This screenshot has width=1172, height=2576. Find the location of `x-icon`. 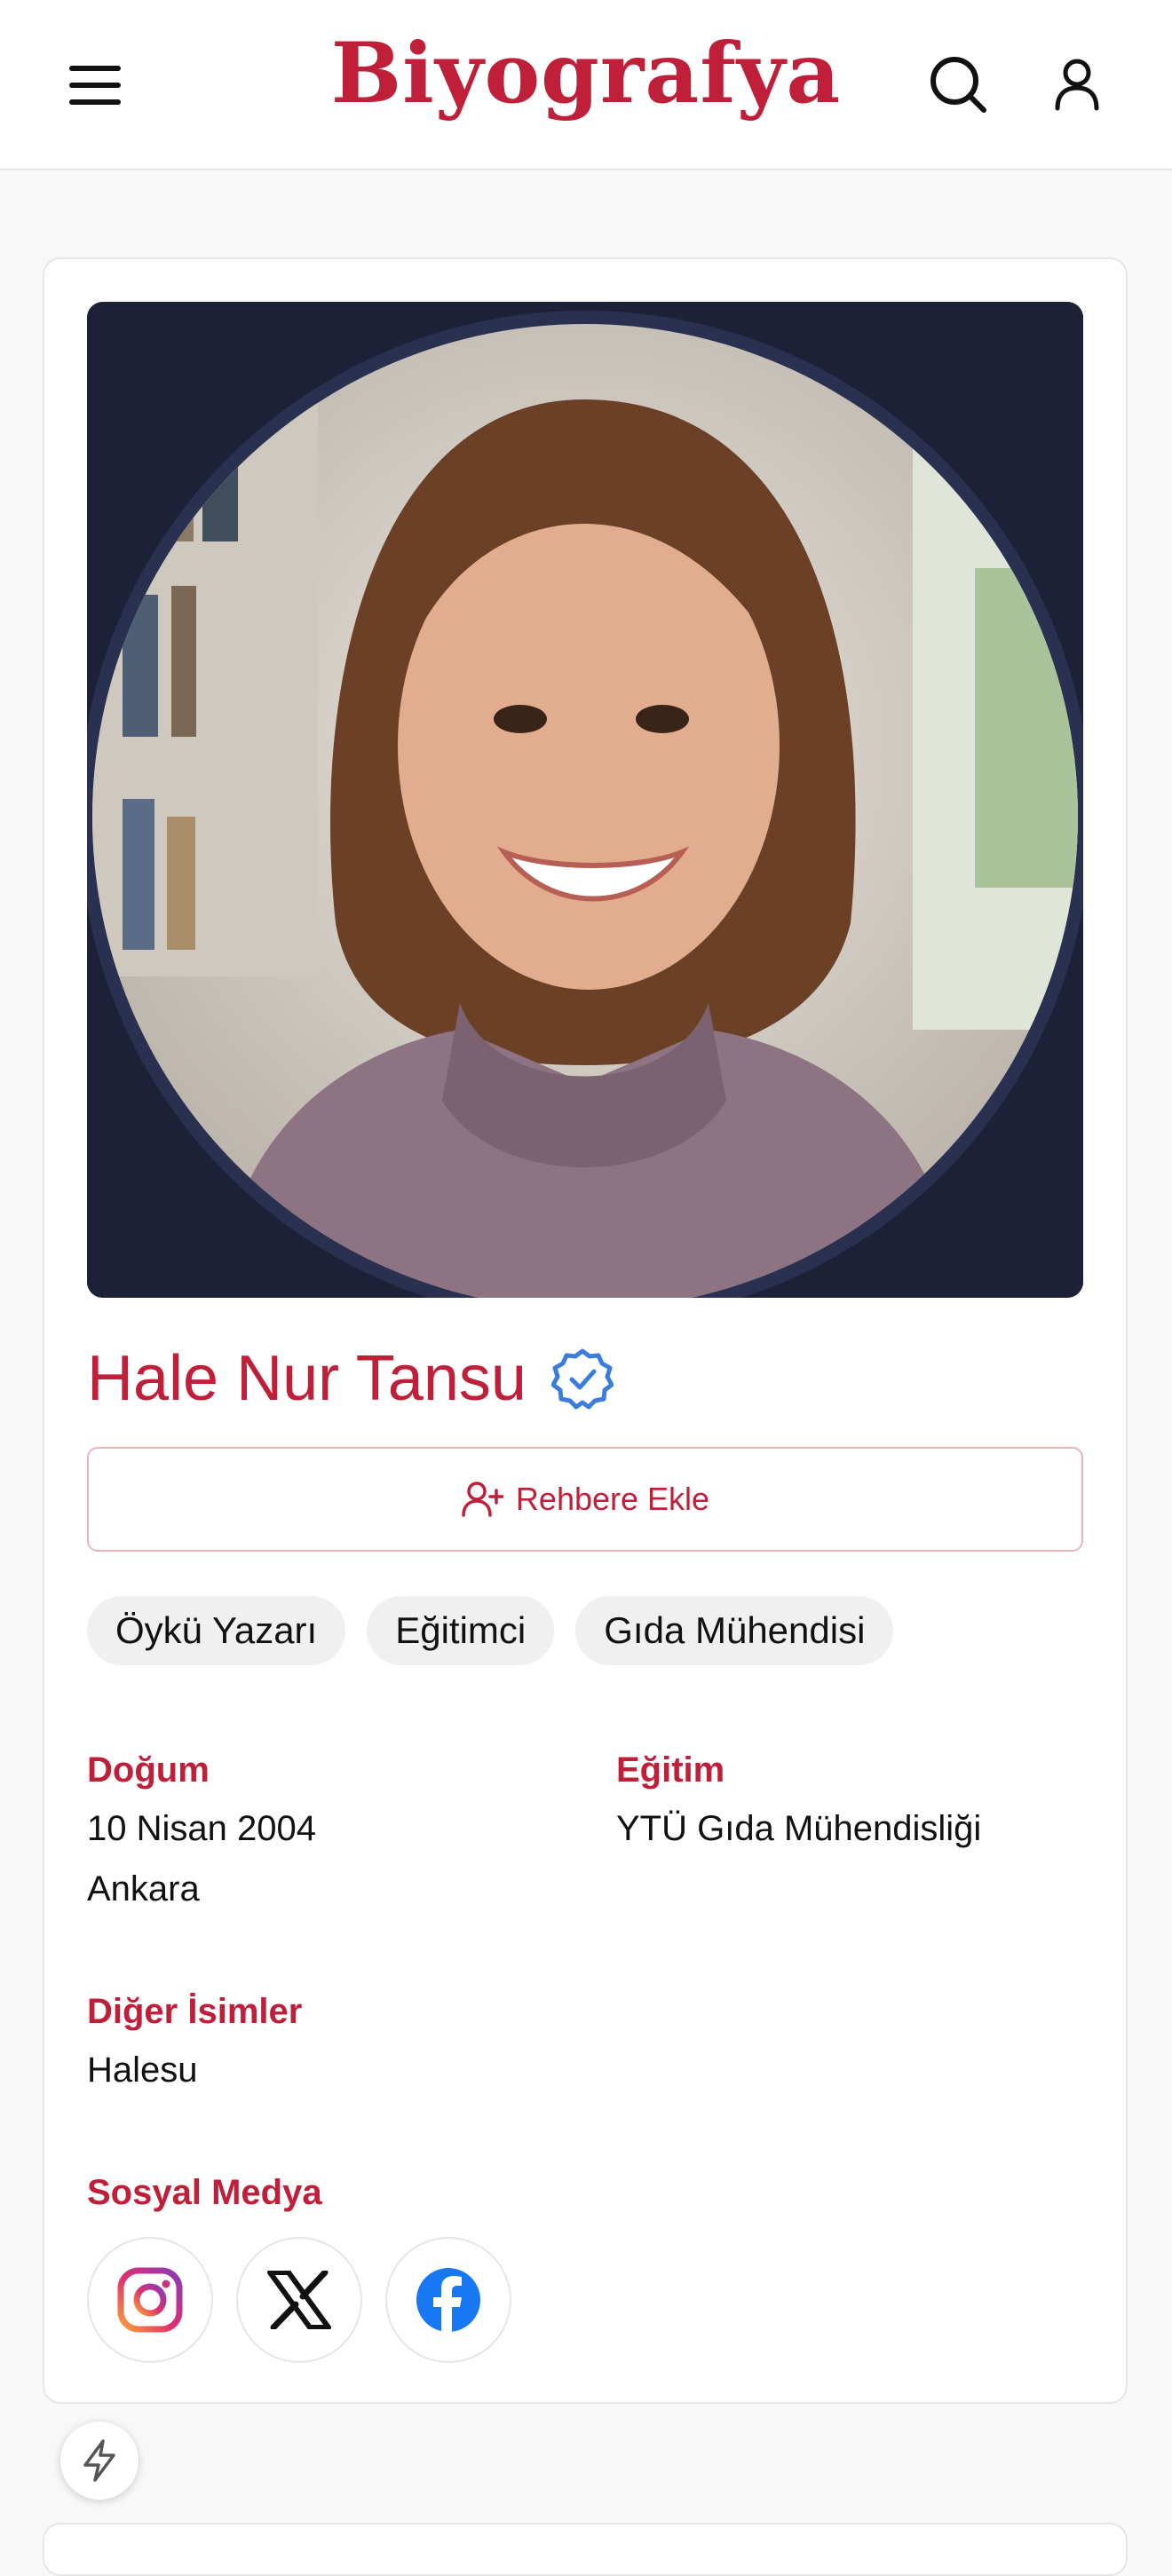

x-icon is located at coordinates (299, 2300).